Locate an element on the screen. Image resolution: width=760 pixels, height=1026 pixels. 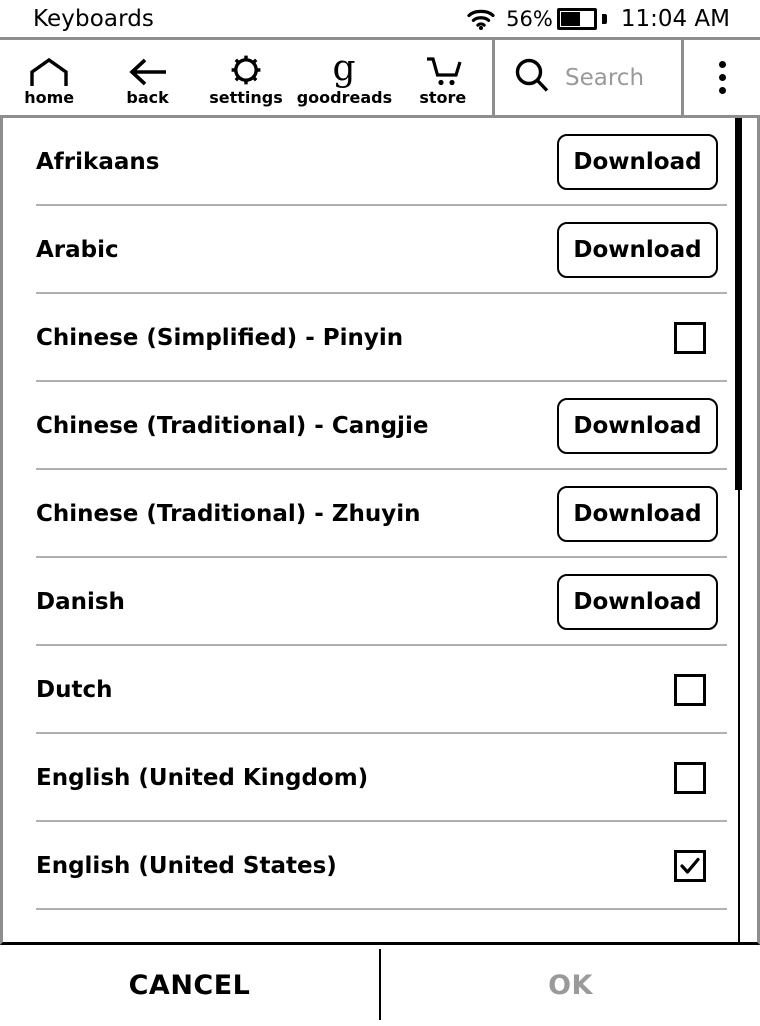
svg-text: g is located at coordinates (344, 69).